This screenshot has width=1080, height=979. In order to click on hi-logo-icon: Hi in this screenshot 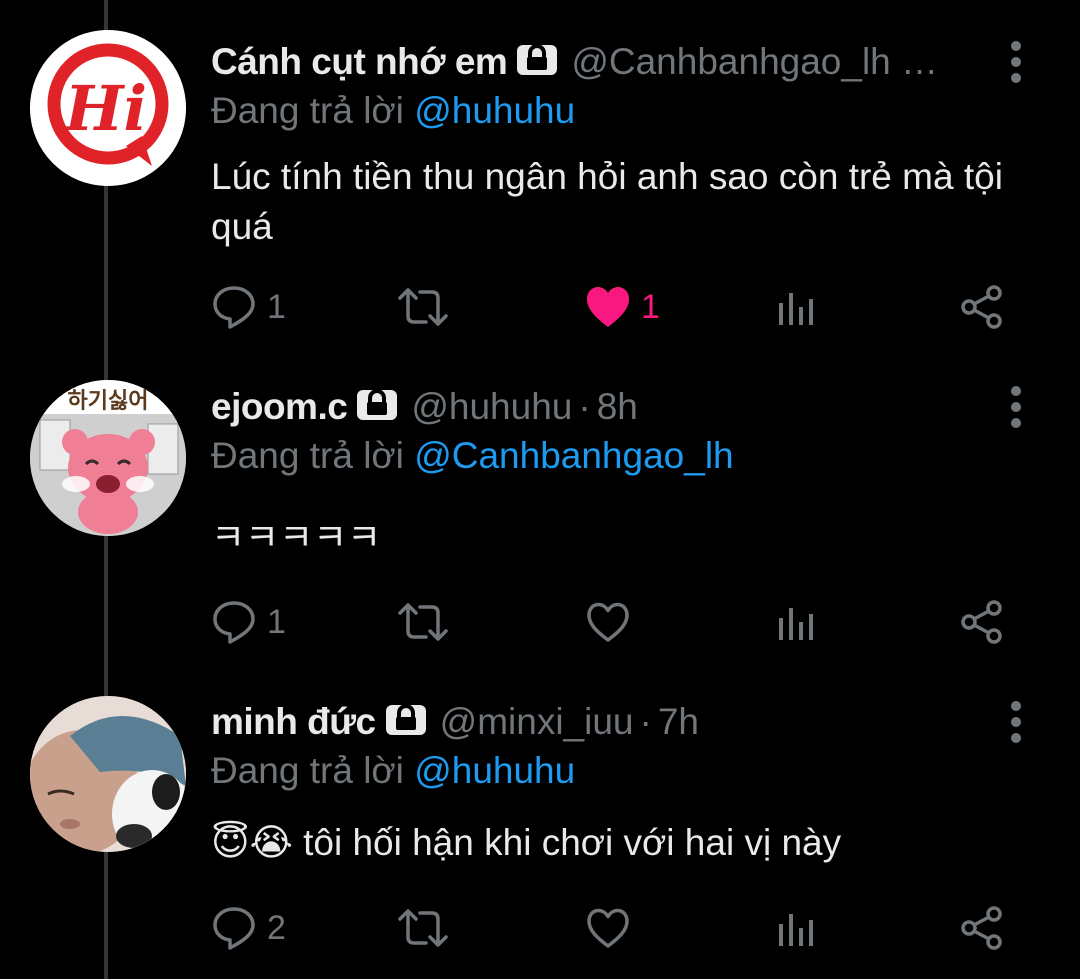, I will do `click(108, 108)`.